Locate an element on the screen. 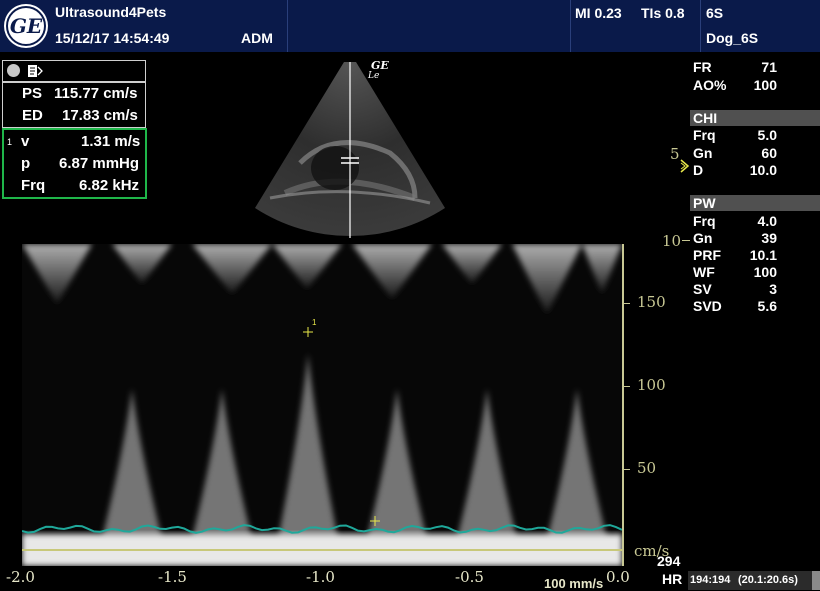  v-label: v is located at coordinates (25, 141).